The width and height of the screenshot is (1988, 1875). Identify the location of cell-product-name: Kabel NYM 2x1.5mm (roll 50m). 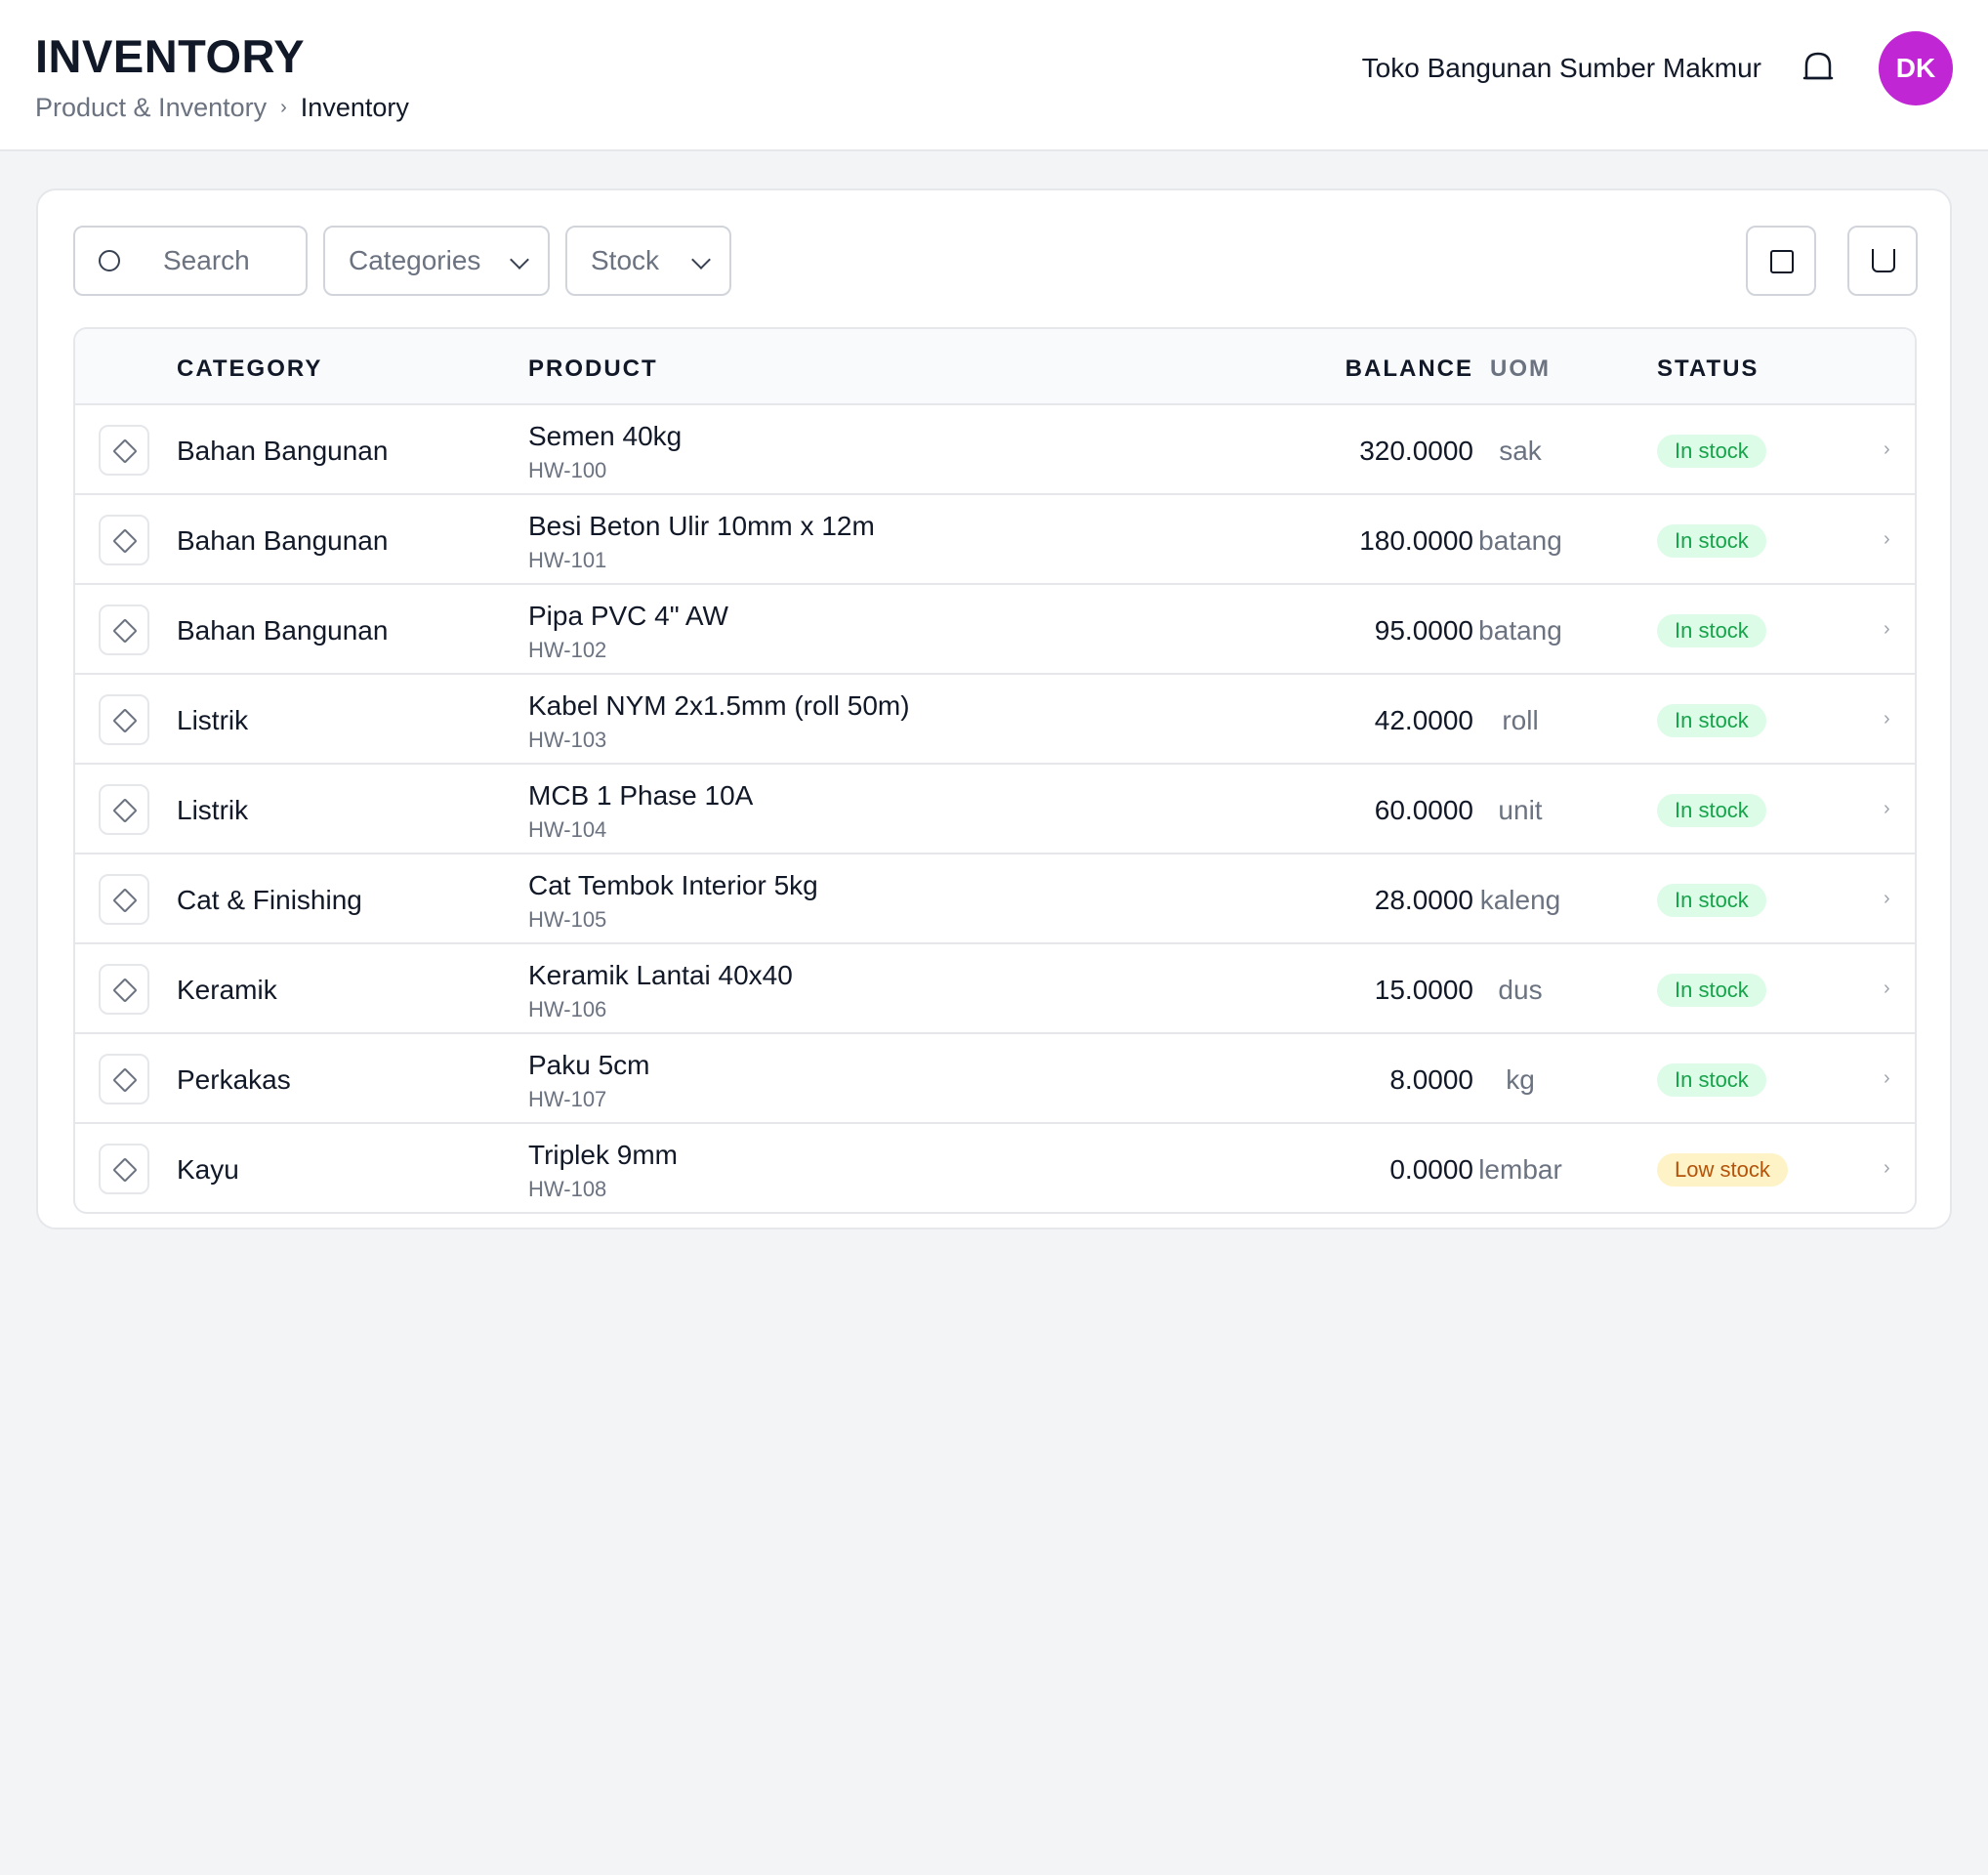
(719, 706).